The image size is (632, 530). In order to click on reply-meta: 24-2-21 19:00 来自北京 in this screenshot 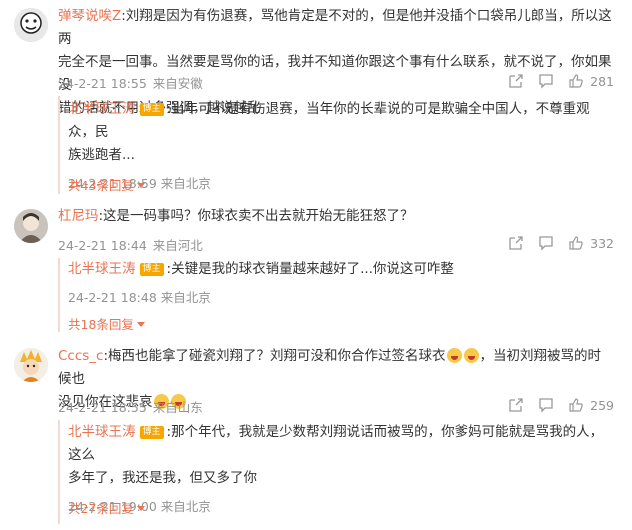, I will do `click(139, 506)`.